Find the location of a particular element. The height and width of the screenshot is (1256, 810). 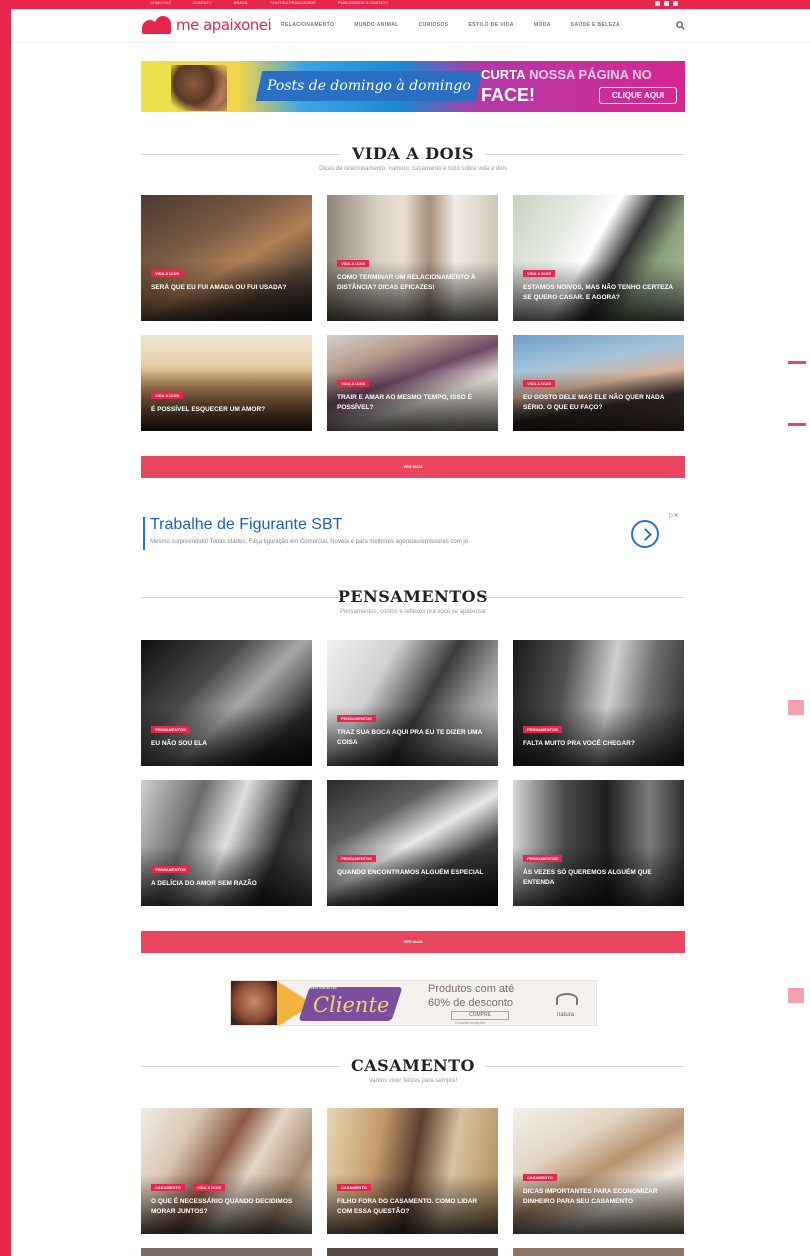

topbar-link: COMO FAZ is located at coordinates (160, 3).